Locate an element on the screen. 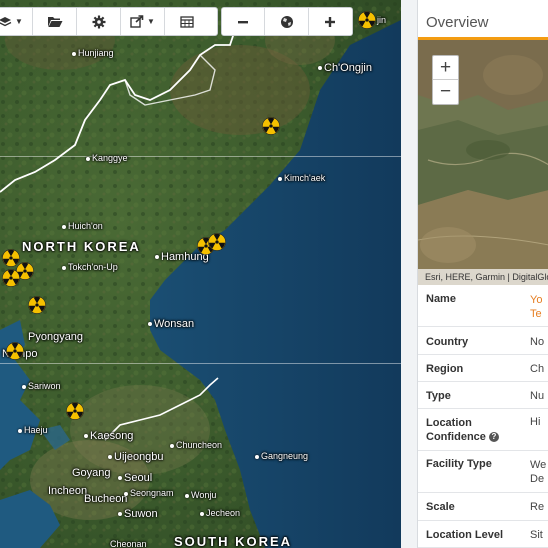 This screenshot has height=548, width=548. plus-icon is located at coordinates (330, 21).